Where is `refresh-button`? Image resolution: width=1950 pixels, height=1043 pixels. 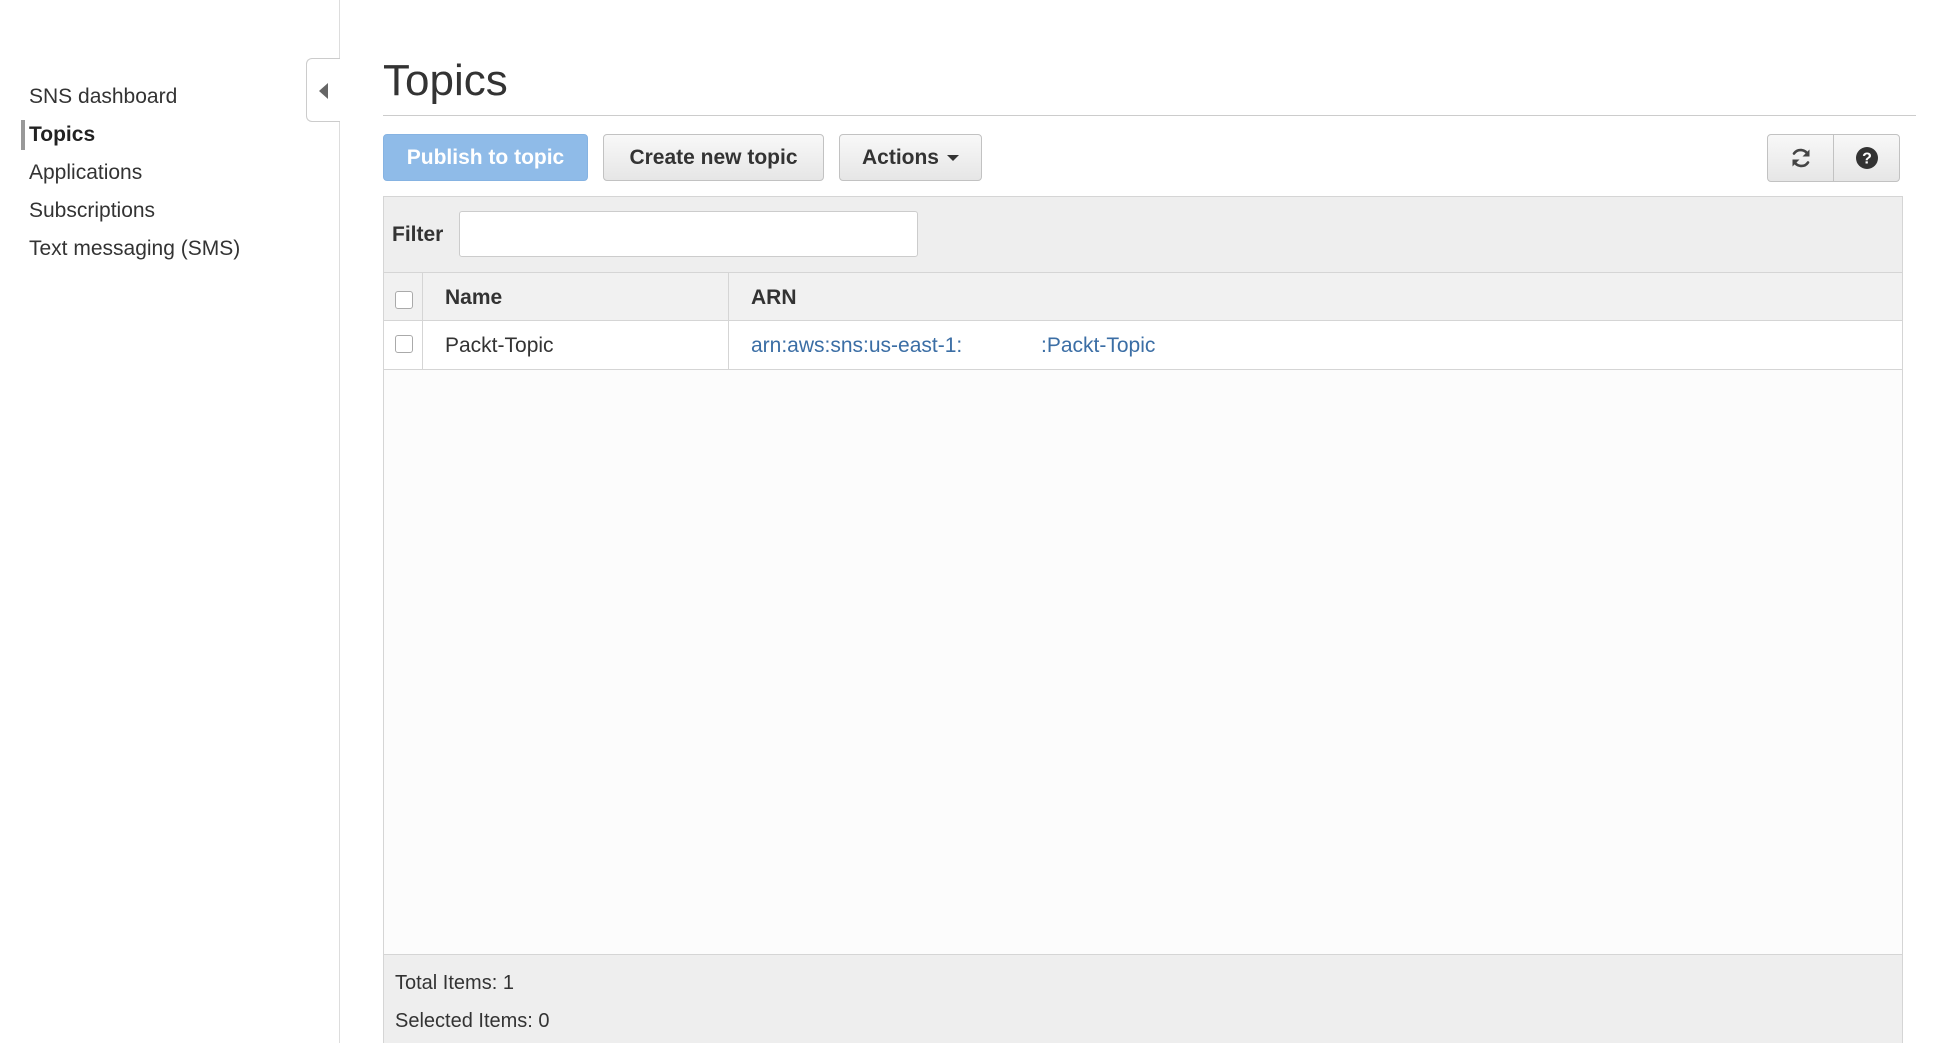 refresh-button is located at coordinates (1800, 158).